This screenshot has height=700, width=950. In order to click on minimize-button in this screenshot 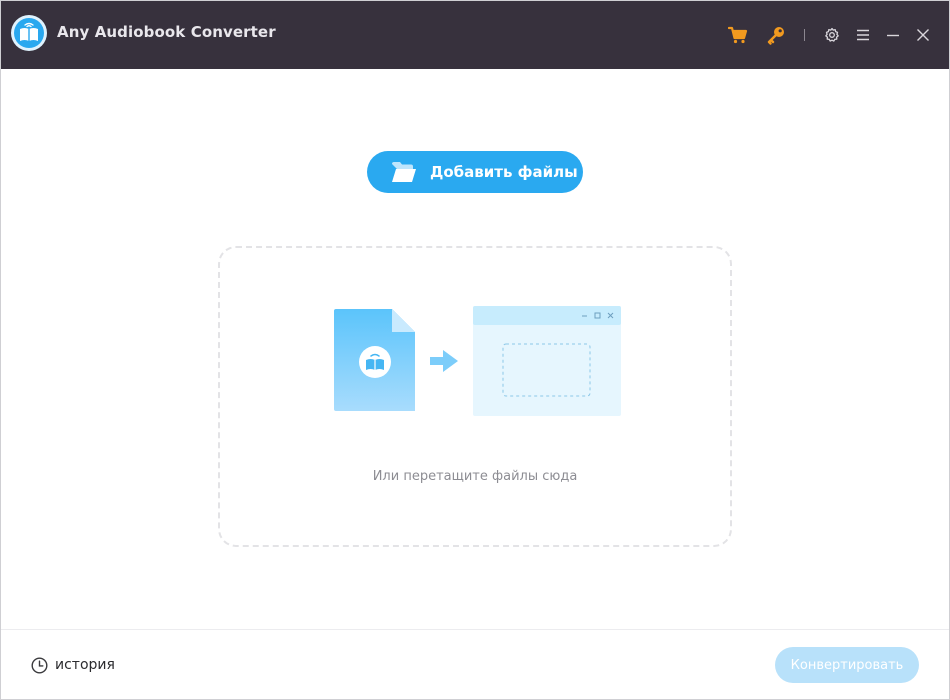, I will do `click(893, 35)`.